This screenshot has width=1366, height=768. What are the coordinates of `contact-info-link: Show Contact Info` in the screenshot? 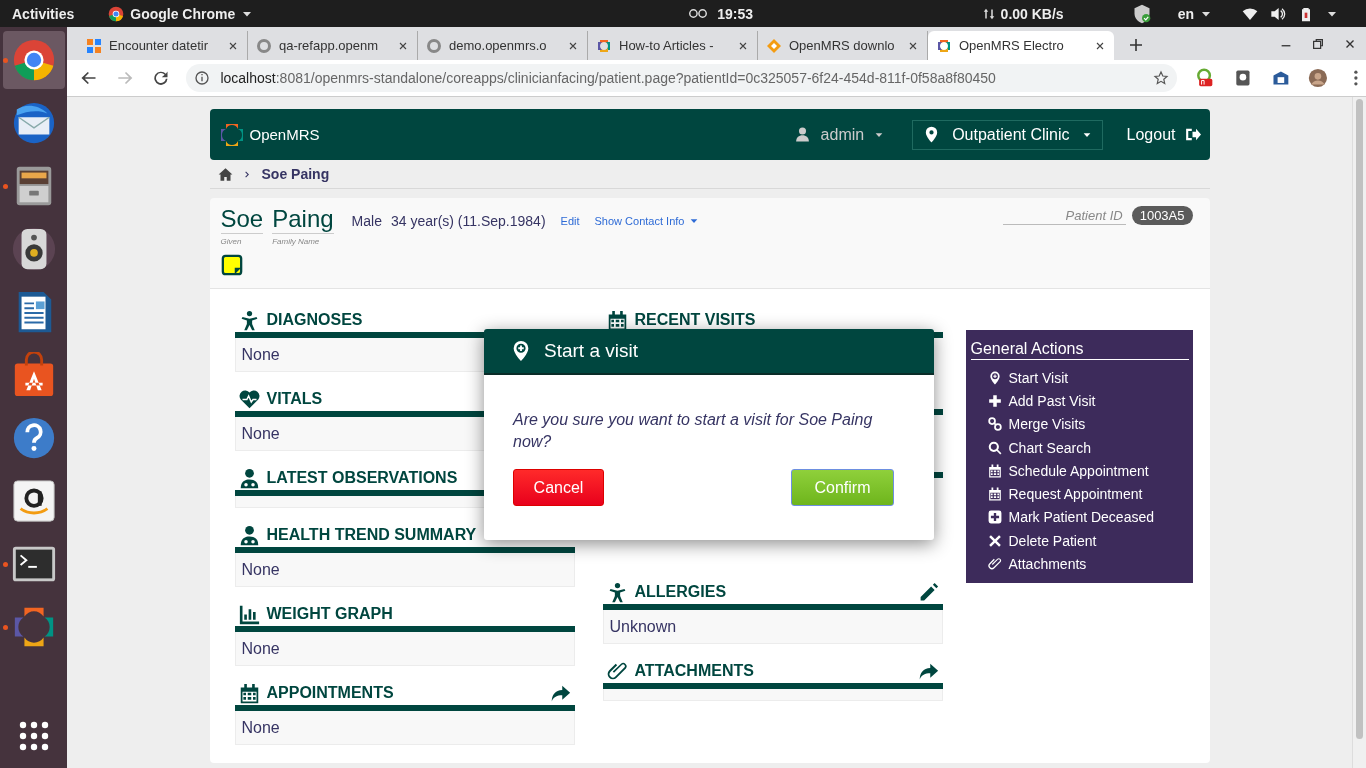 It's located at (647, 221).